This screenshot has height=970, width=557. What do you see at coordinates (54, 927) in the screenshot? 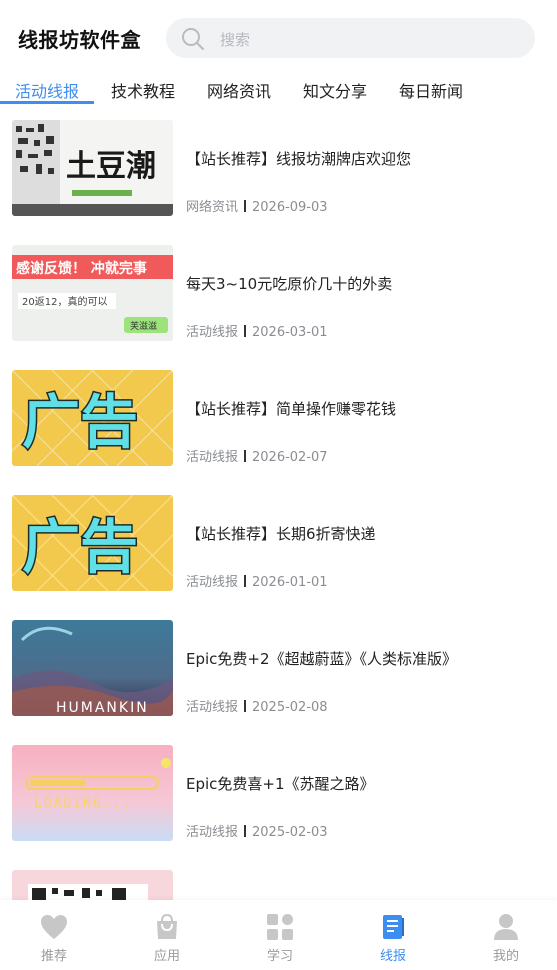
I see `heart-icon` at bounding box center [54, 927].